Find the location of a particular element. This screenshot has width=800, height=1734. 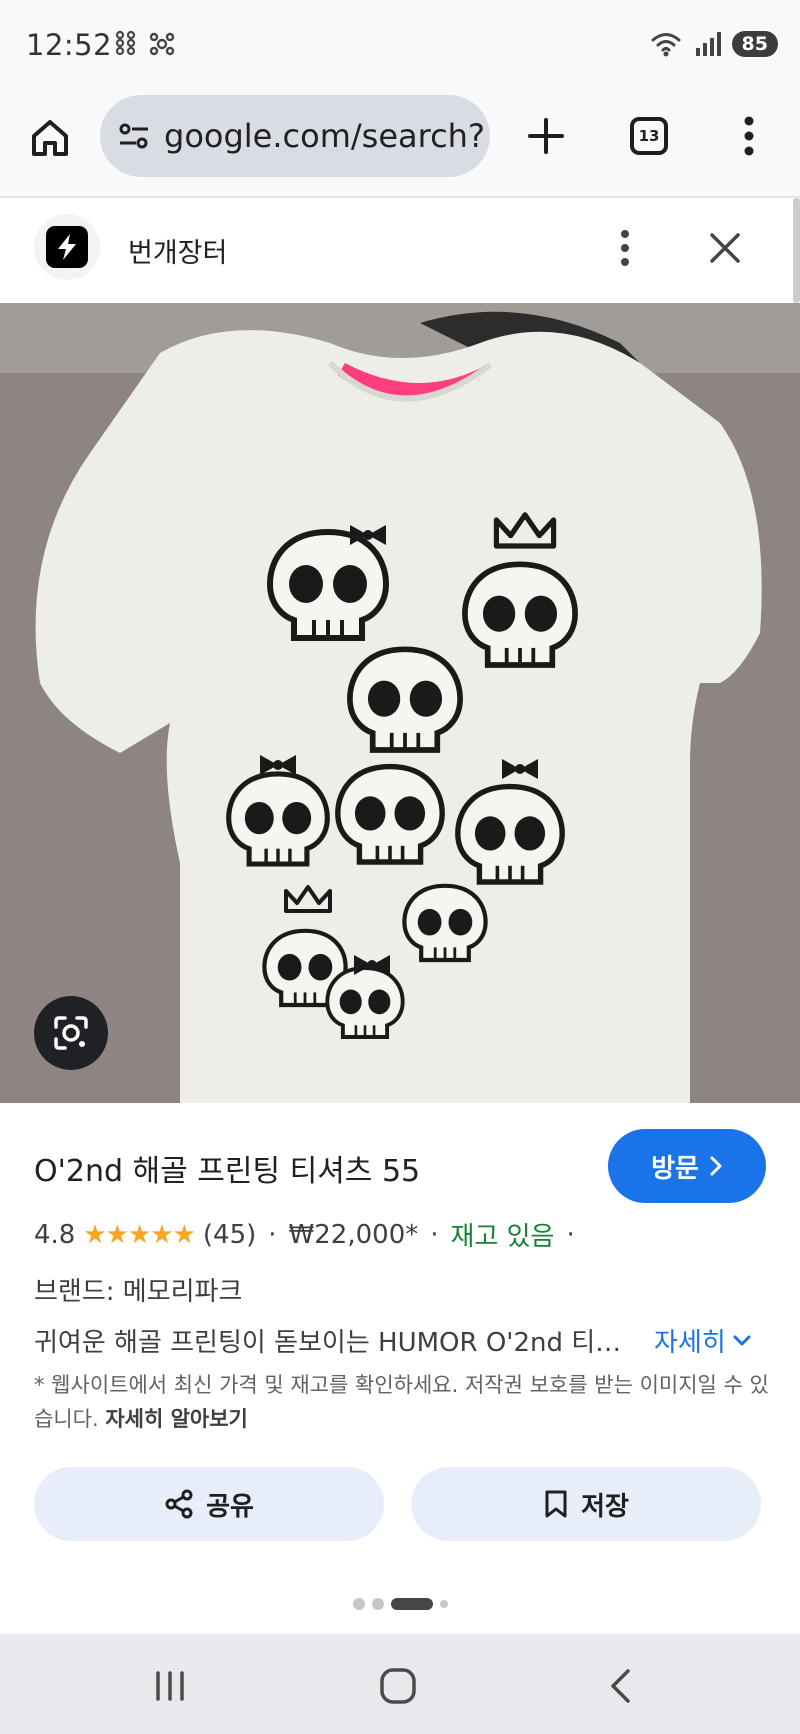

visit-button: 방문 is located at coordinates (687, 1166).